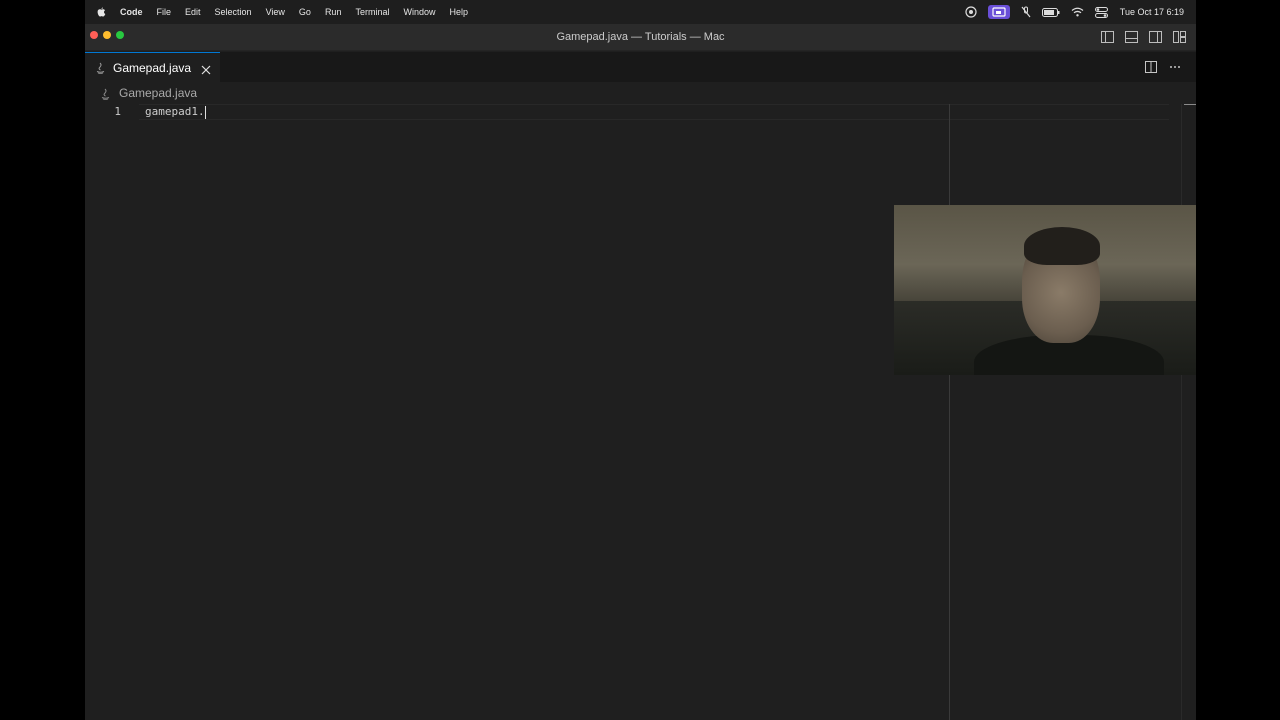 The image size is (1280, 720). I want to click on editor-actions, so click(1158, 67).